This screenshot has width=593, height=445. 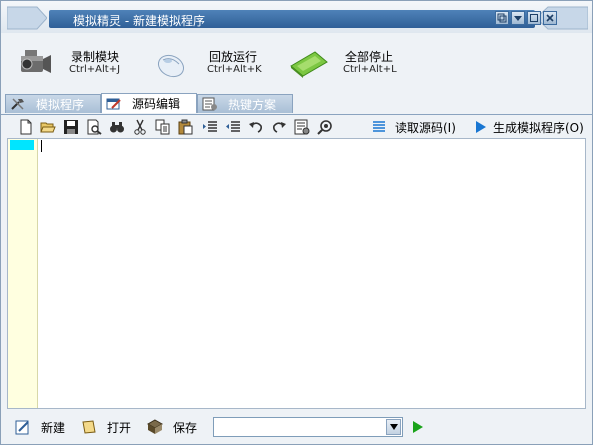 I want to click on new-button: 新建, so click(x=40, y=427).